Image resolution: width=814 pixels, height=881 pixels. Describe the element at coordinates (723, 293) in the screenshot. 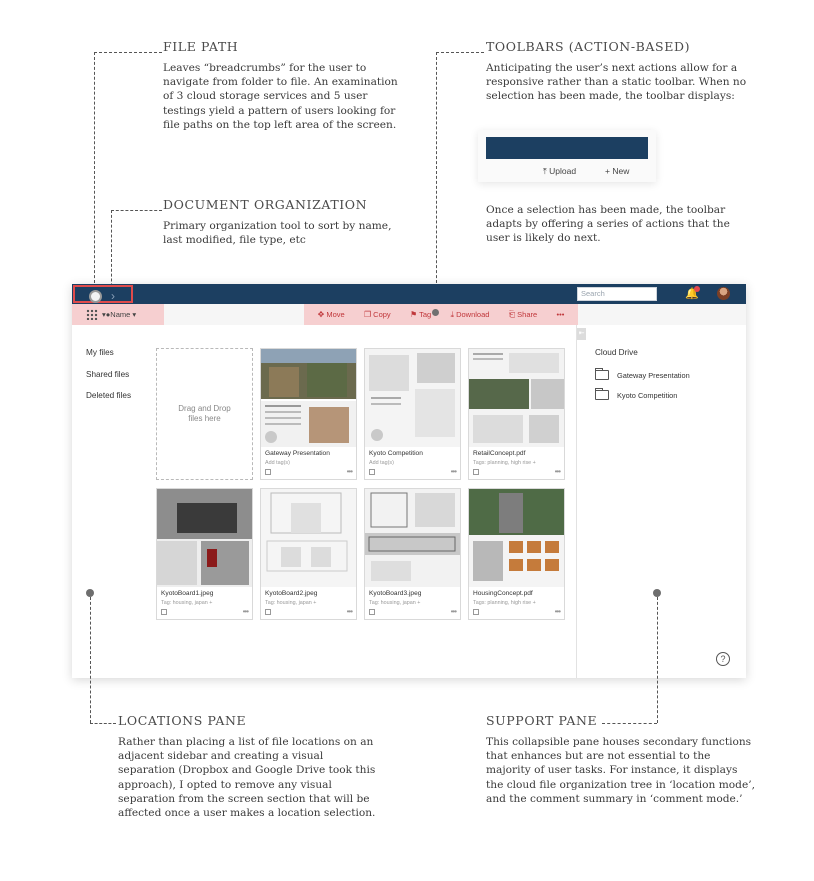

I see `avatar` at that location.